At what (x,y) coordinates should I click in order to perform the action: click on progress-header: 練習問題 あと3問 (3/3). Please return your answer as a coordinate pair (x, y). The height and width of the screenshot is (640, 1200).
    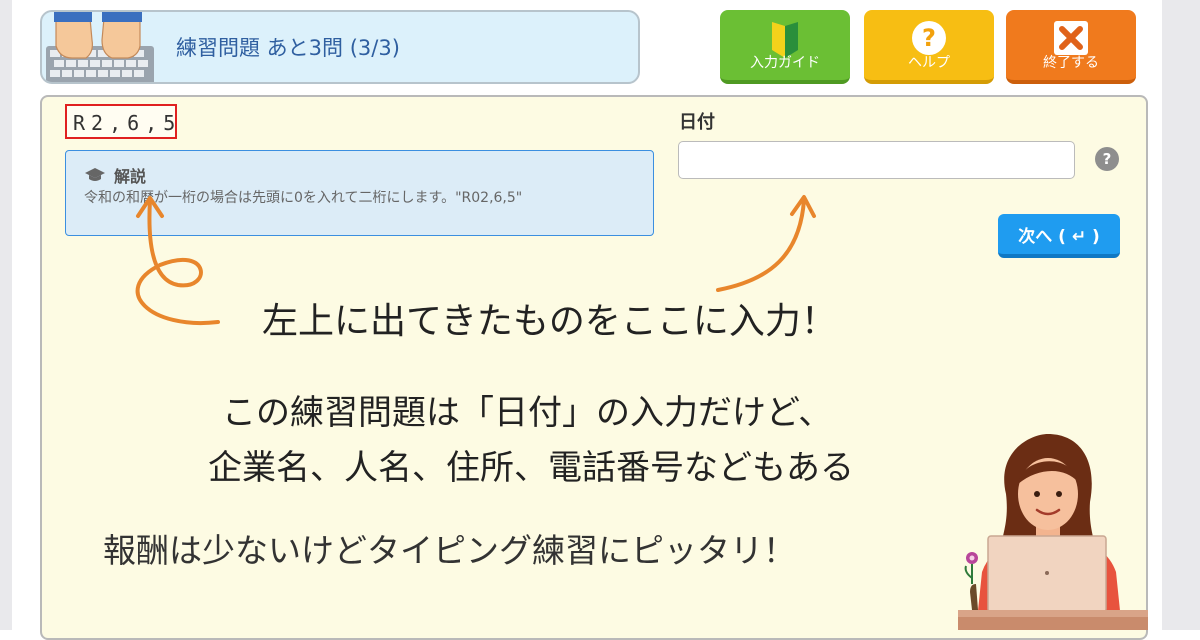
    Looking at the image, I should click on (340, 47).